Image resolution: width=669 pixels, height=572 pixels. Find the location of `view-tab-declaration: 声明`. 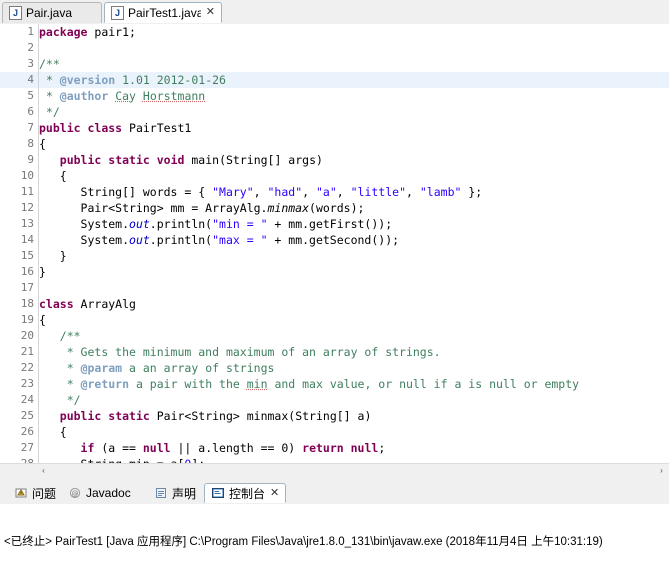

view-tab-declaration: 声明 is located at coordinates (175, 493).